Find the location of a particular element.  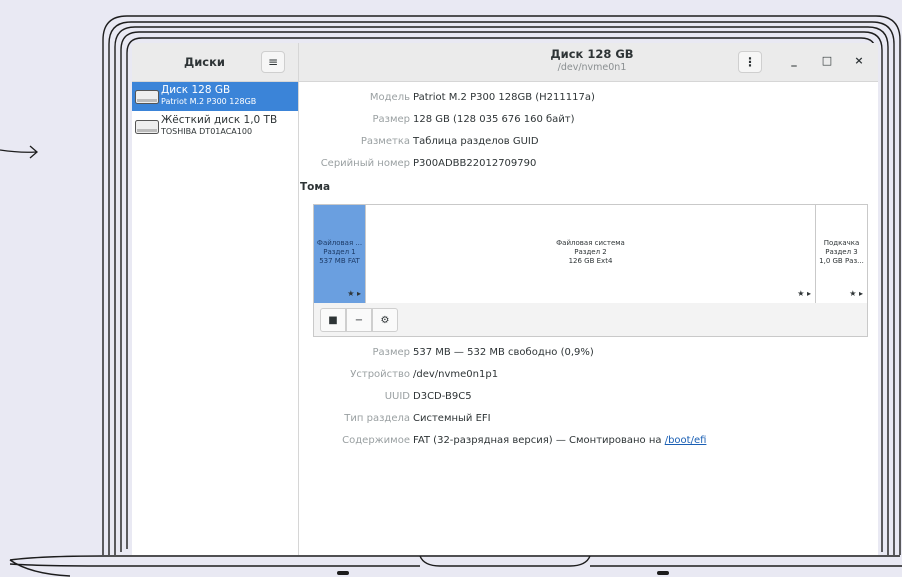

drive-item-hdd: Жёсткий диск 1,0 TB TOSHIBA DT01ACA100 is located at coordinates (215, 126).